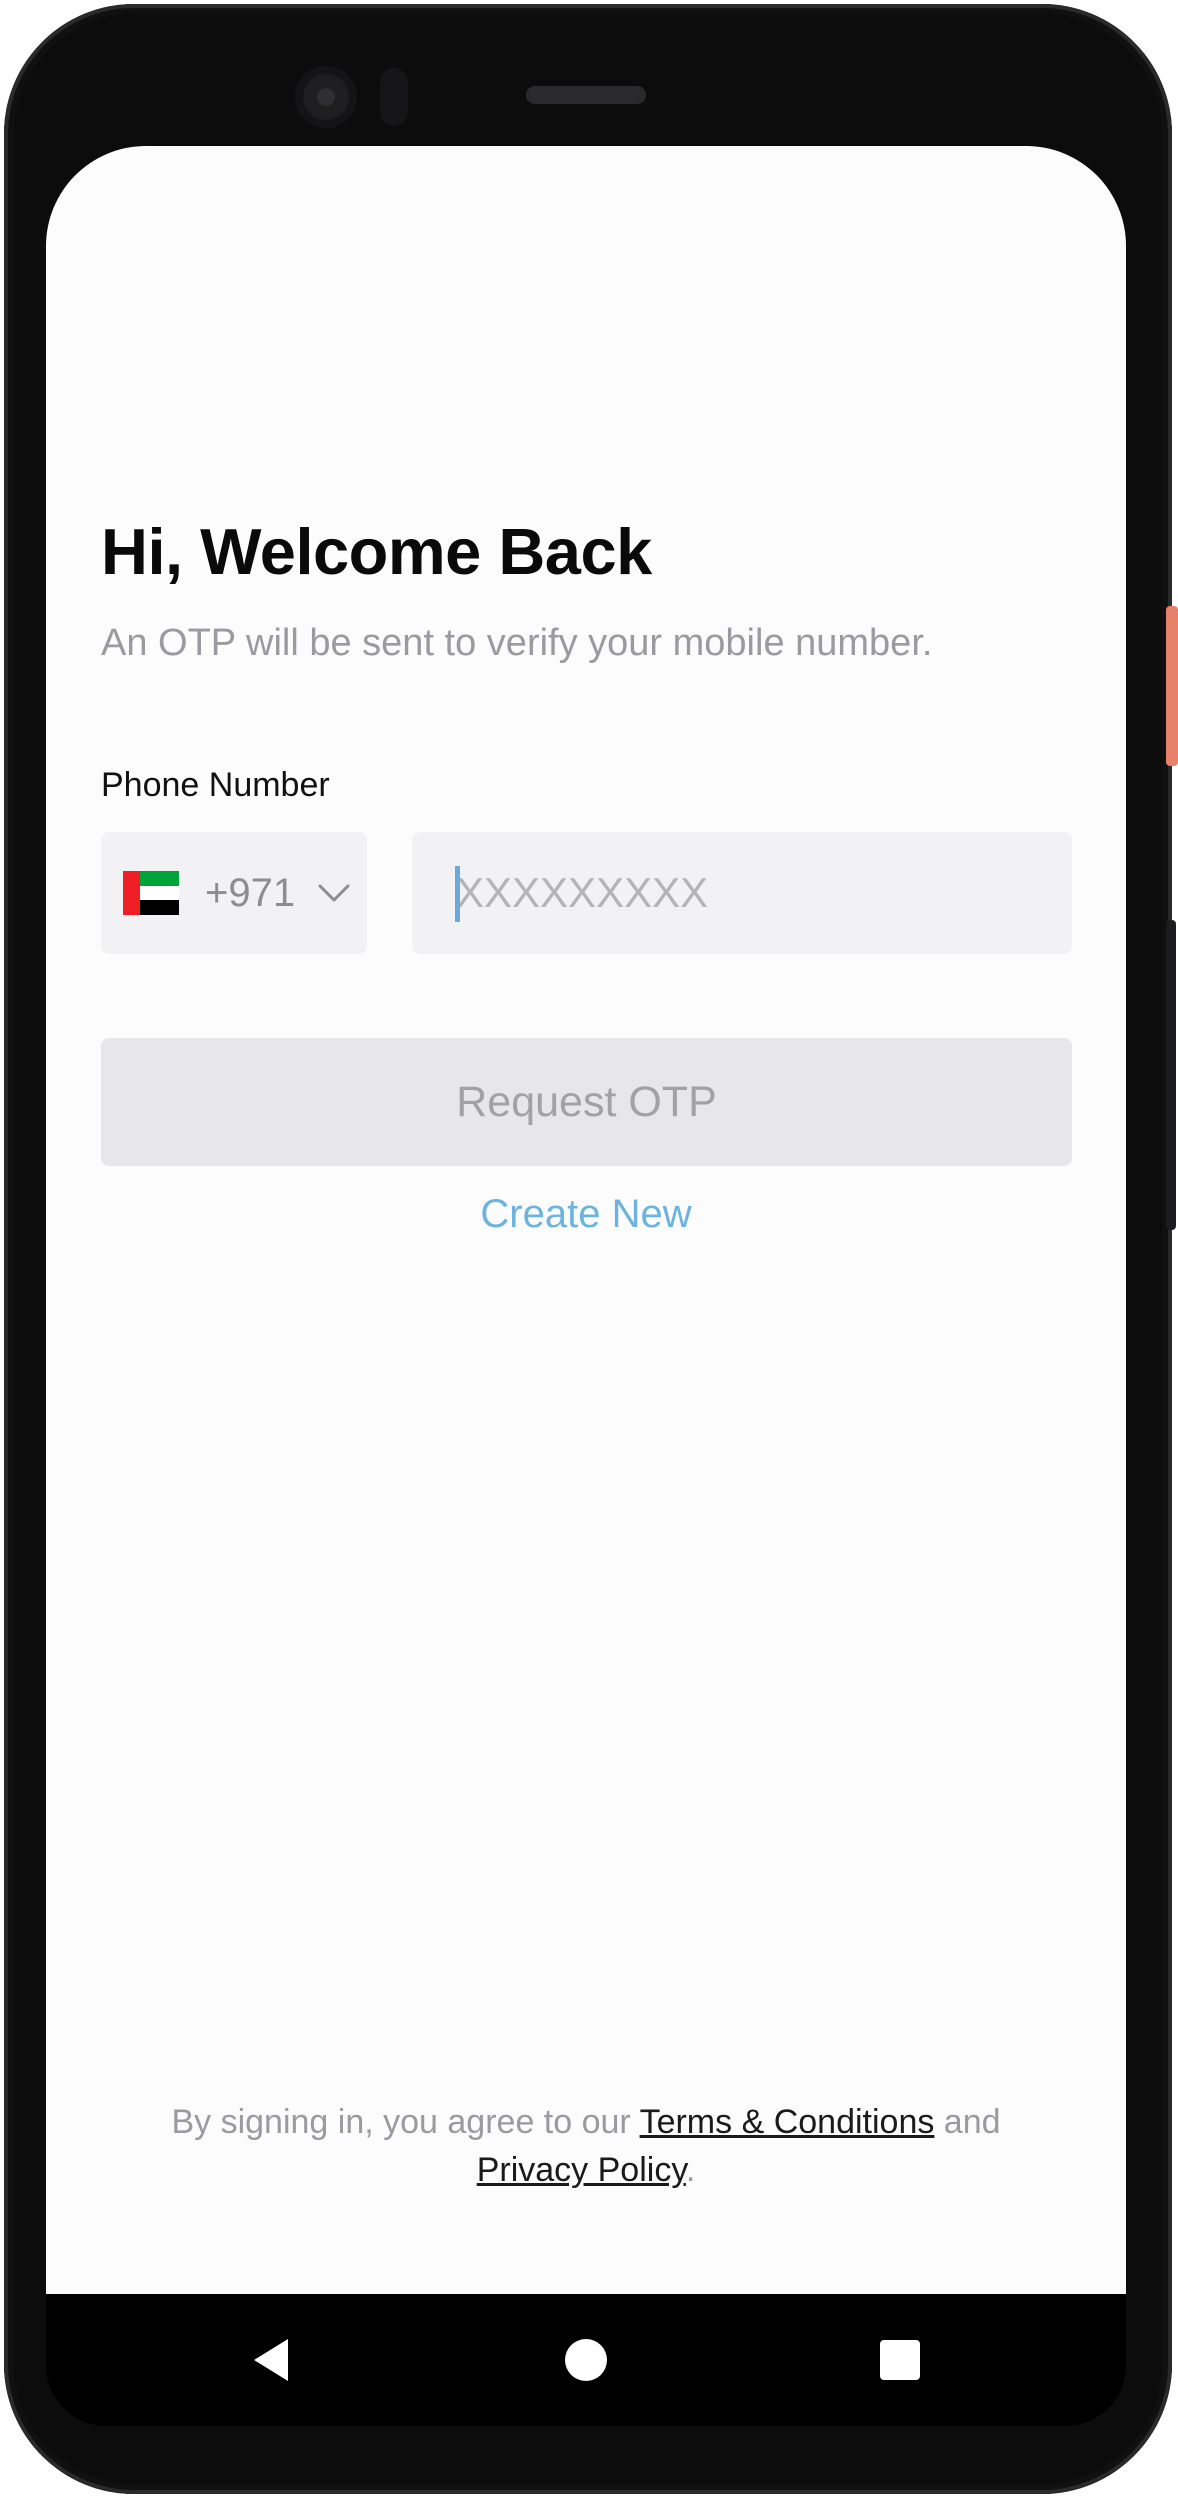  I want to click on back-icon, so click(271, 2360).